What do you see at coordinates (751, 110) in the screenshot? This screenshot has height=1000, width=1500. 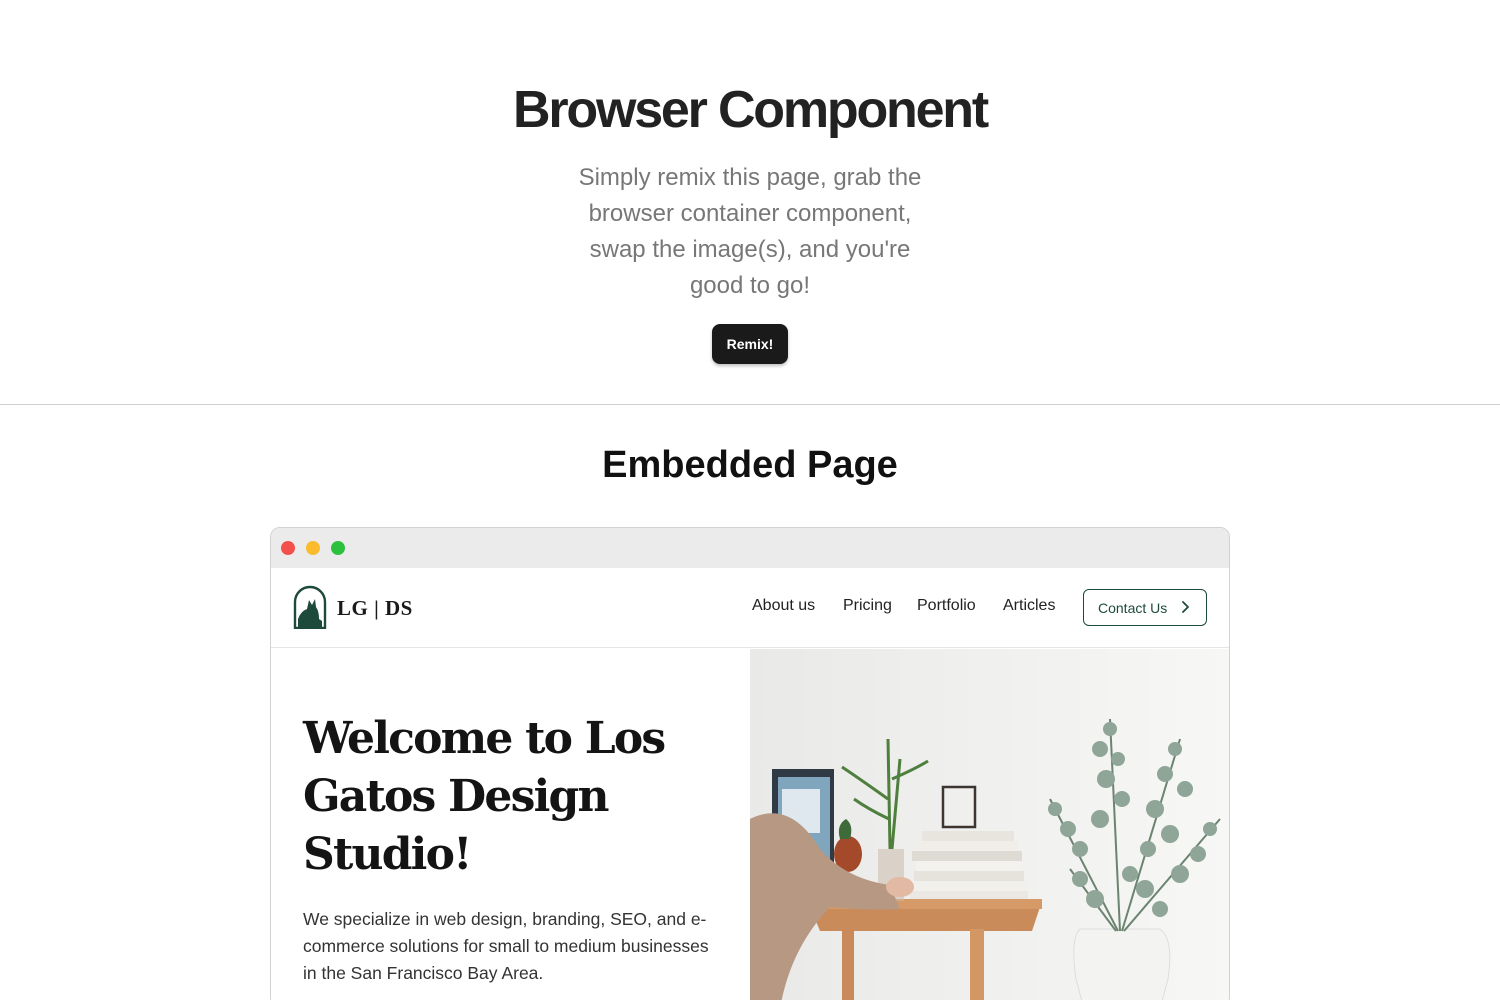 I see `hero-title: Browser Component` at bounding box center [751, 110].